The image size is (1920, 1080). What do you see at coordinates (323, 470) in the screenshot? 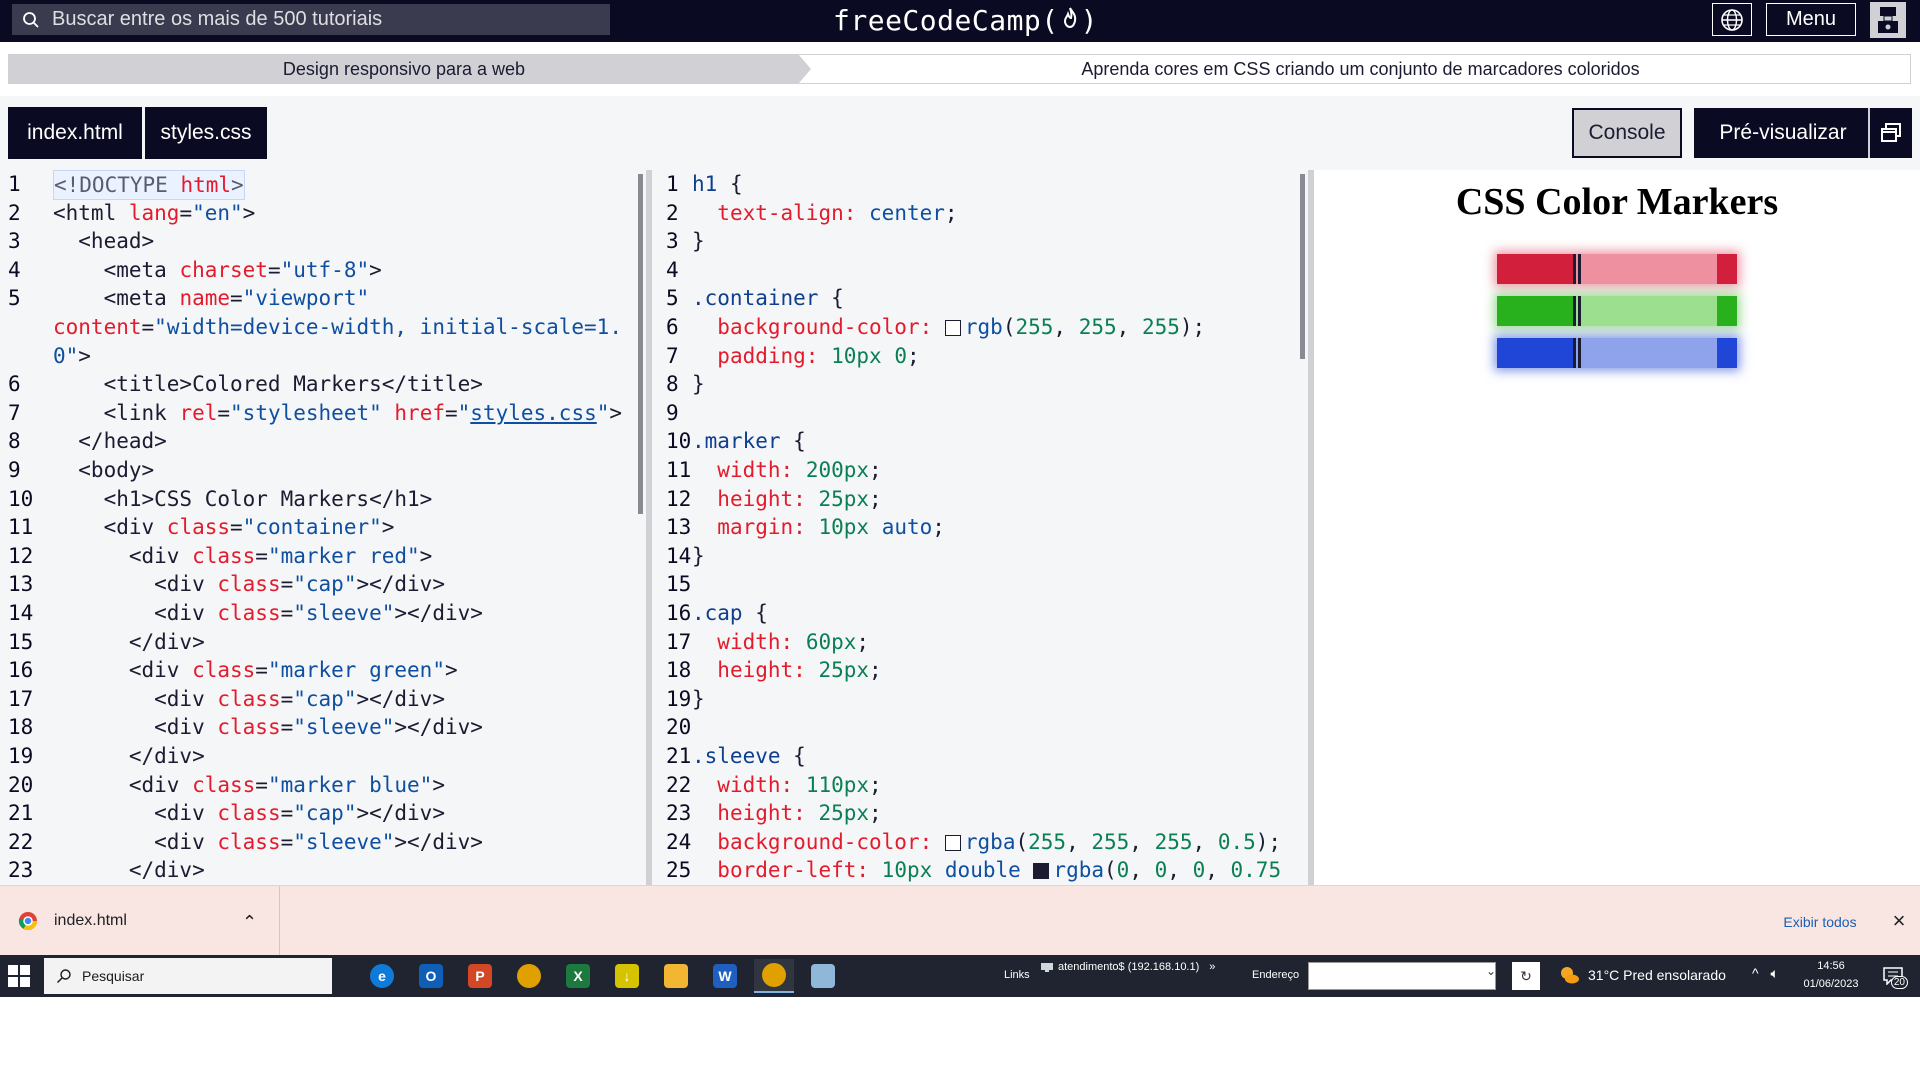
I see `html-code-line: 9 <body>` at bounding box center [323, 470].